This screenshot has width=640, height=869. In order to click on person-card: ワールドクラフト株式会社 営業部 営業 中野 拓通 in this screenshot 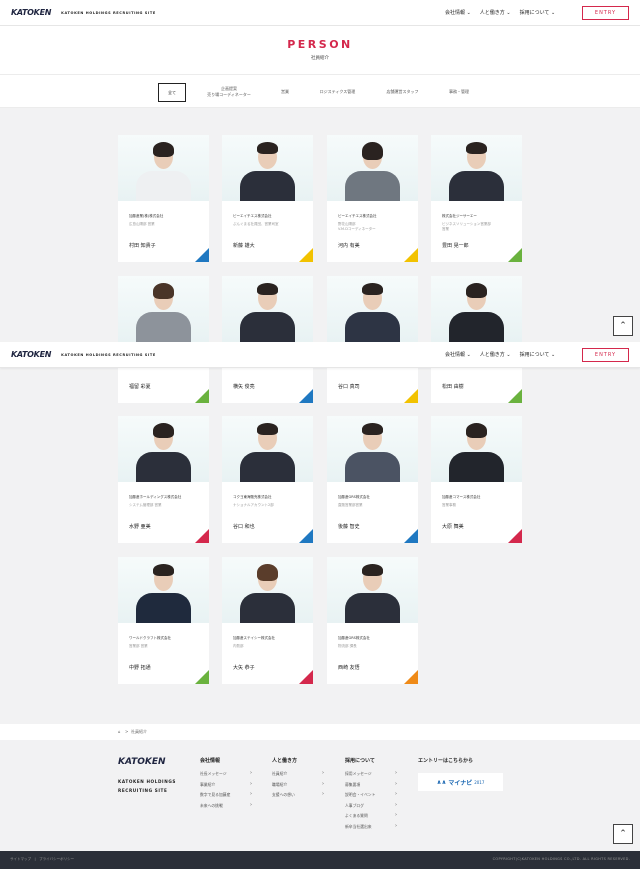, I will do `click(163, 620)`.